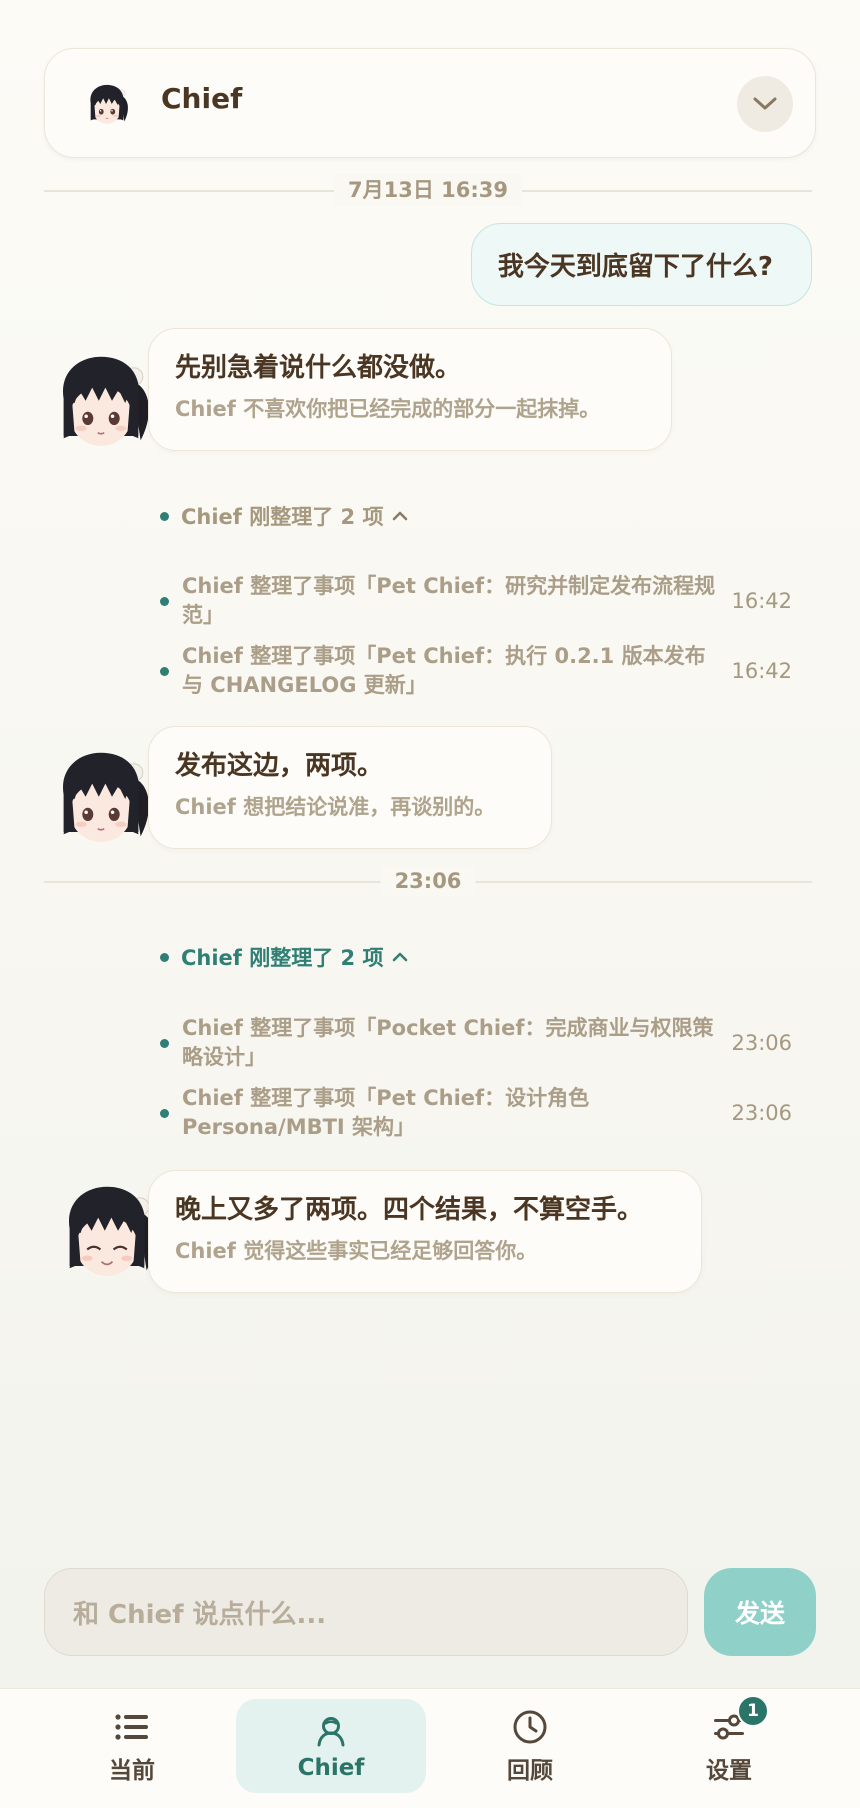 The width and height of the screenshot is (860, 1808). What do you see at coordinates (107, 105) in the screenshot?
I see `chief-avatar-small` at bounding box center [107, 105].